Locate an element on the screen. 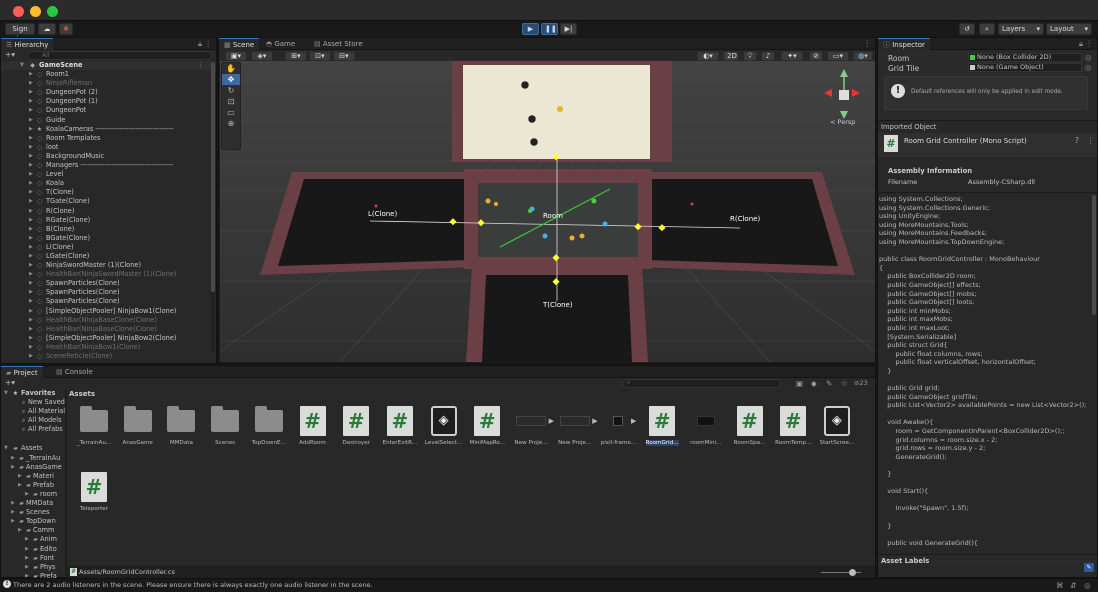 Image resolution: width=1098 pixels, height=592 pixels. tab-scene: ▦ Scene is located at coordinates (239, 44).